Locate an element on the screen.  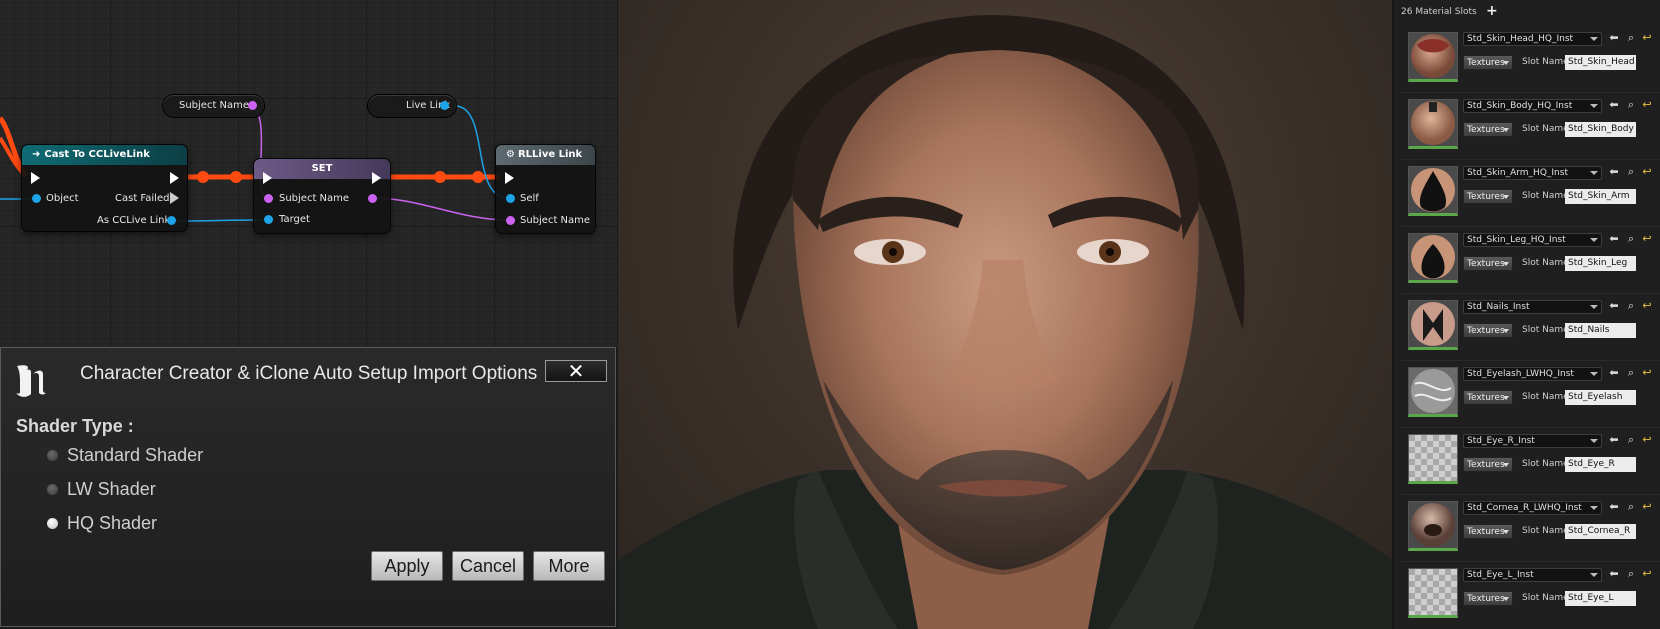
cast-as-link-pin is located at coordinates (171, 220).